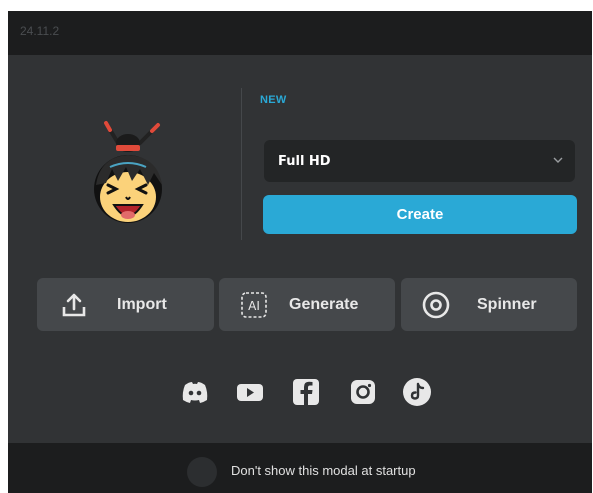  Describe the element at coordinates (40, 31) in the screenshot. I see `version-label: 24.11.2` at that location.